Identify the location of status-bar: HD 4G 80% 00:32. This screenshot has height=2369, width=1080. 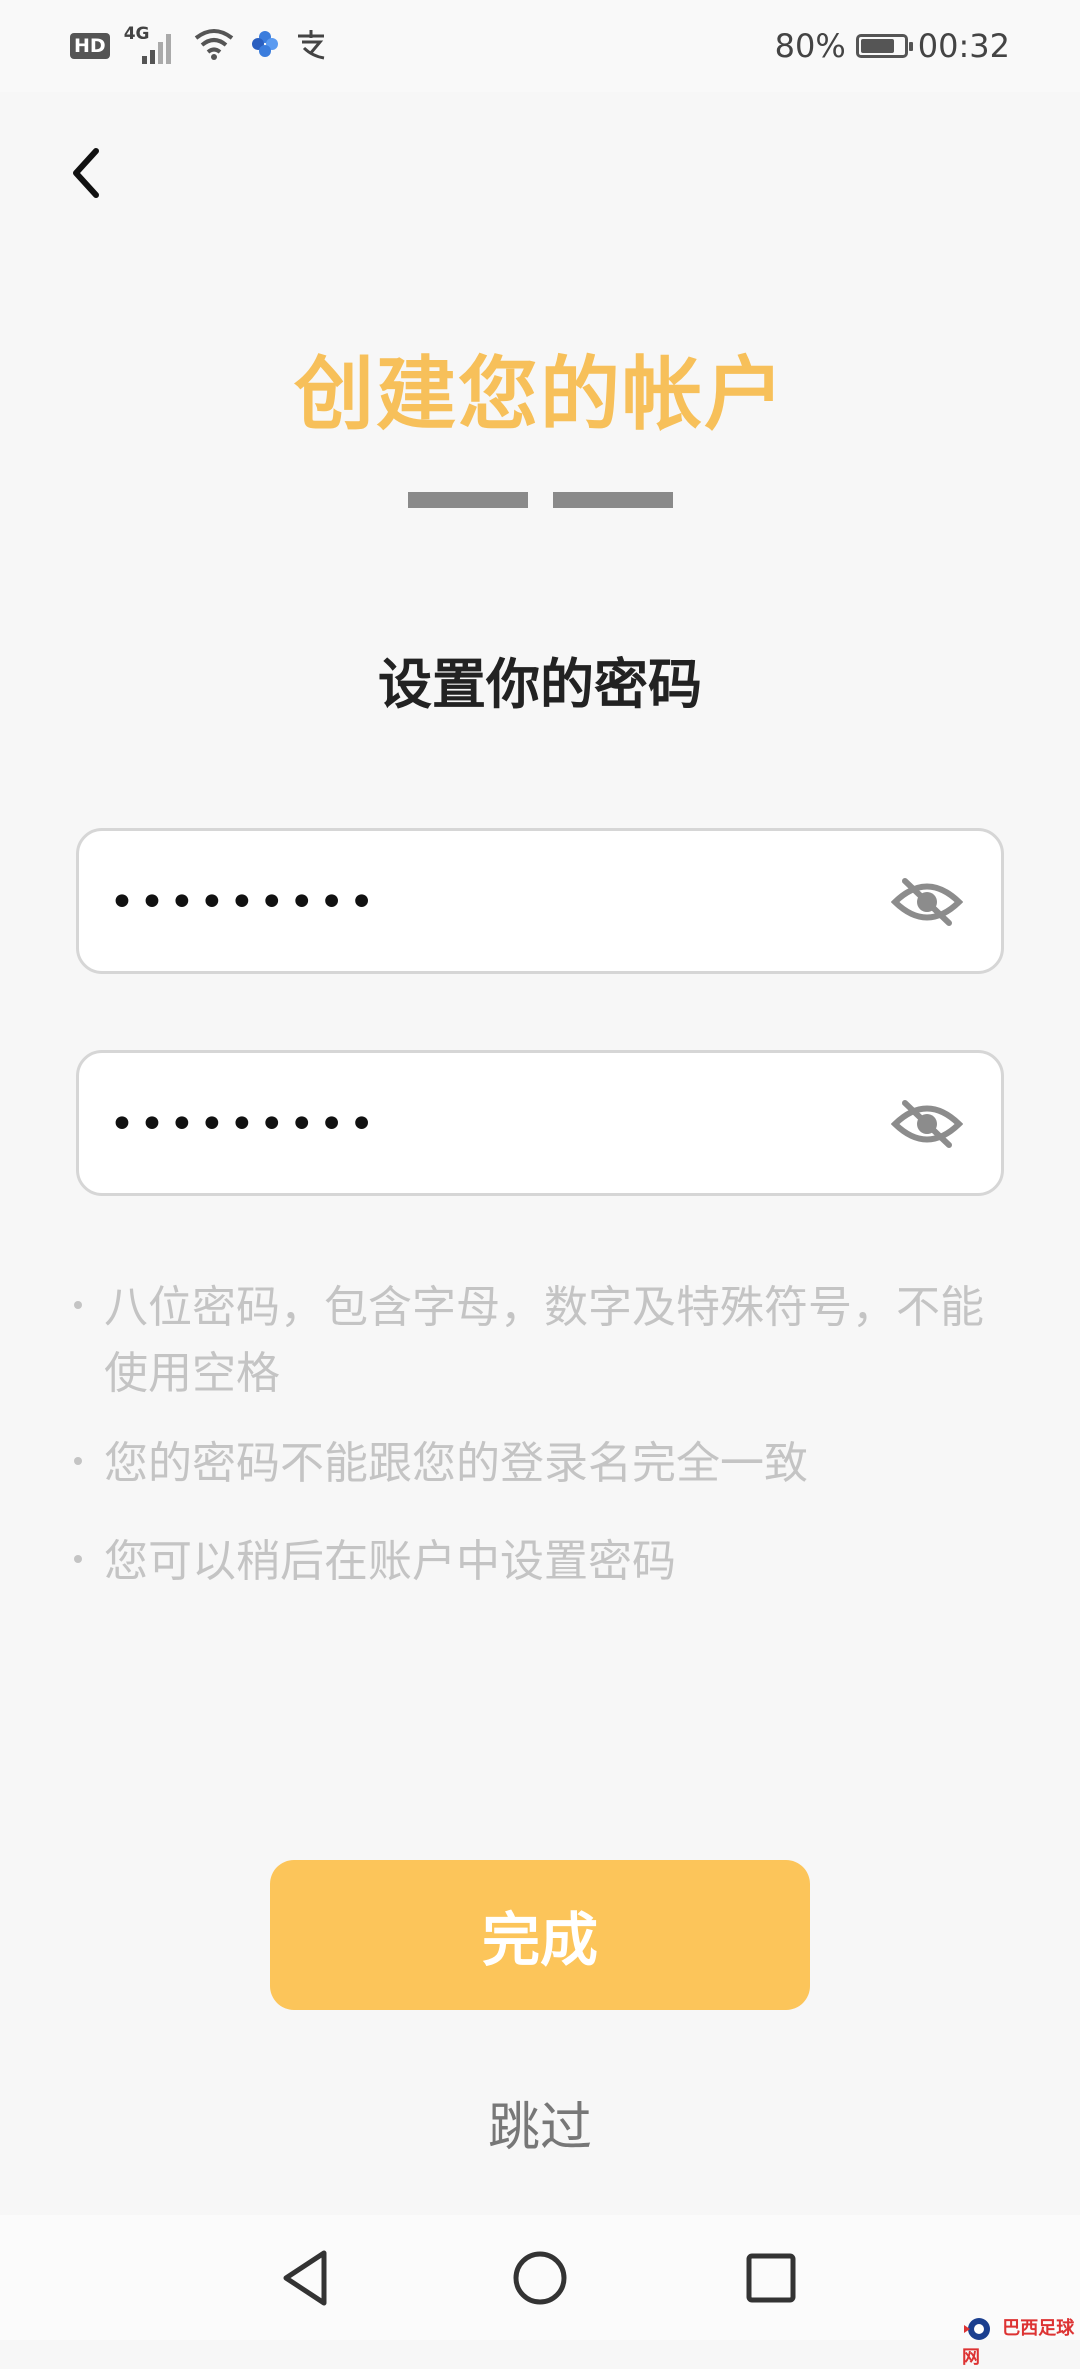
(540, 46).